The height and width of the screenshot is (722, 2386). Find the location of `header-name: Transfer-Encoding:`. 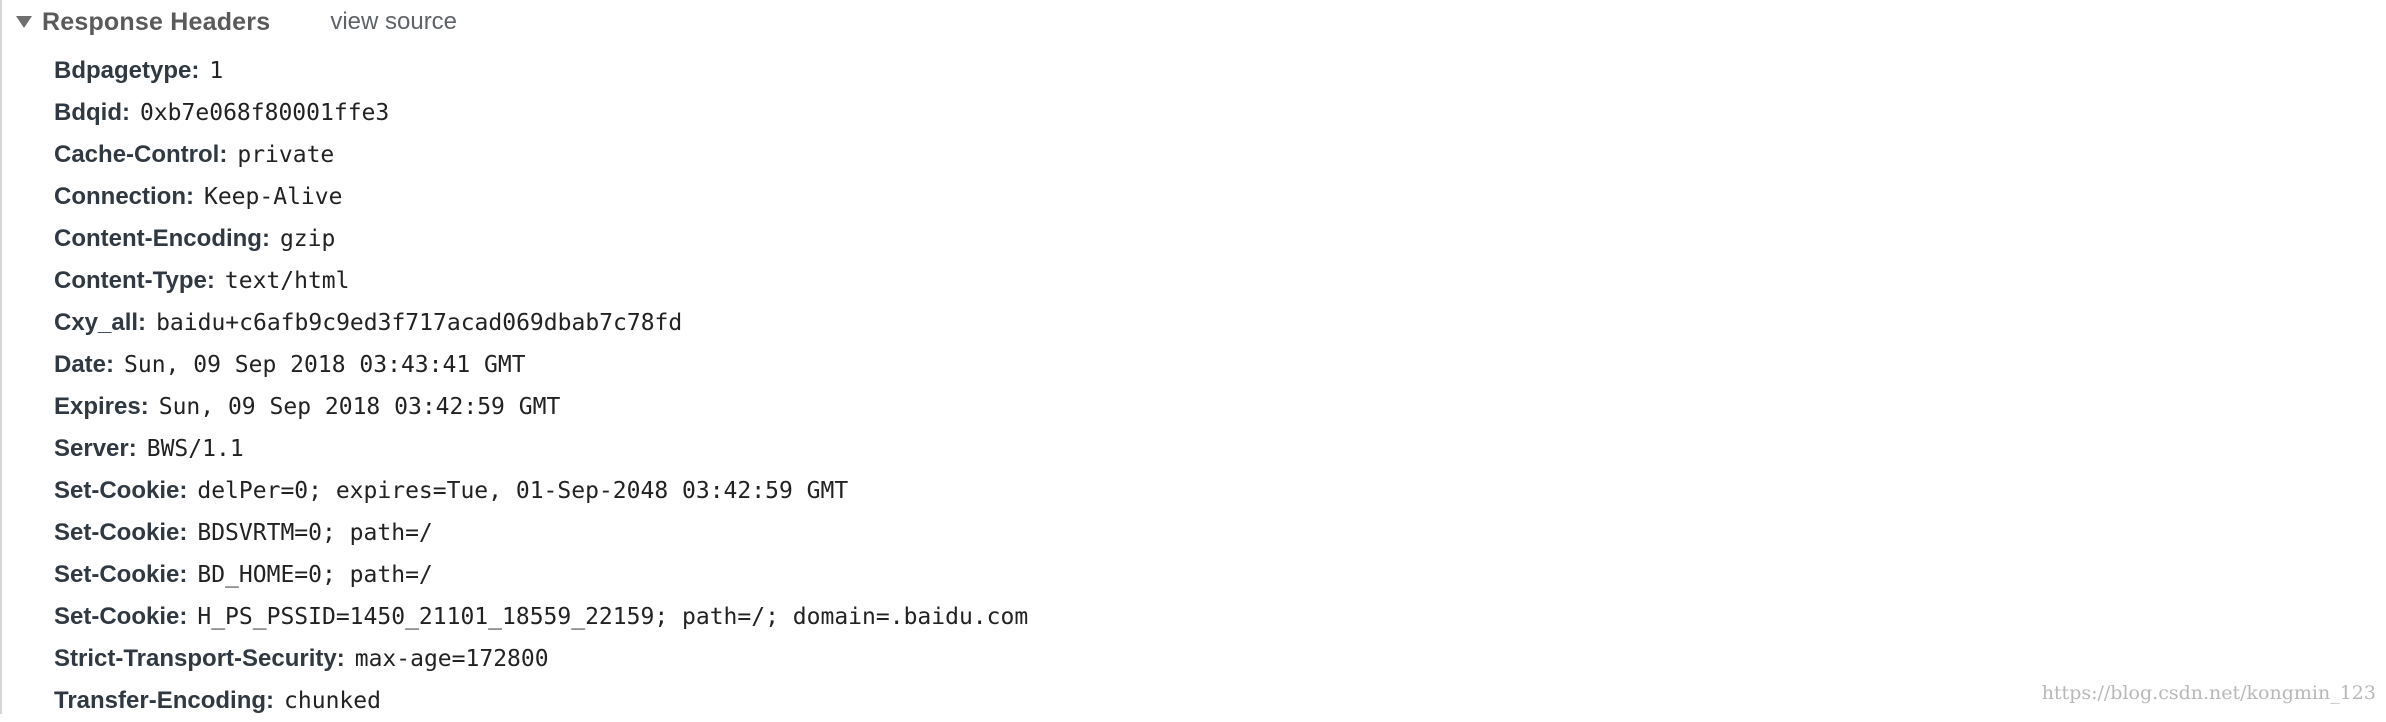

header-name: Transfer-Encoding: is located at coordinates (164, 700).